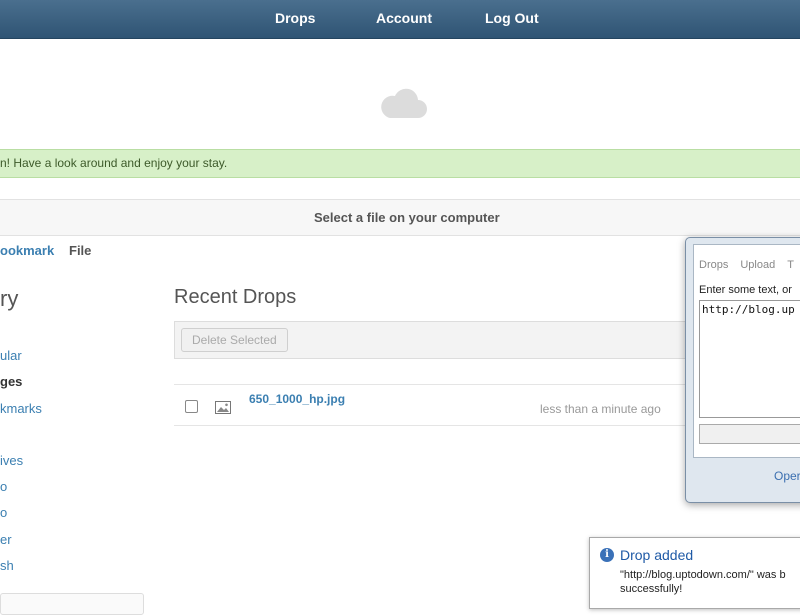 Image resolution: width=800 pixels, height=615 pixels. I want to click on notification-title: Drop added, so click(657, 555).